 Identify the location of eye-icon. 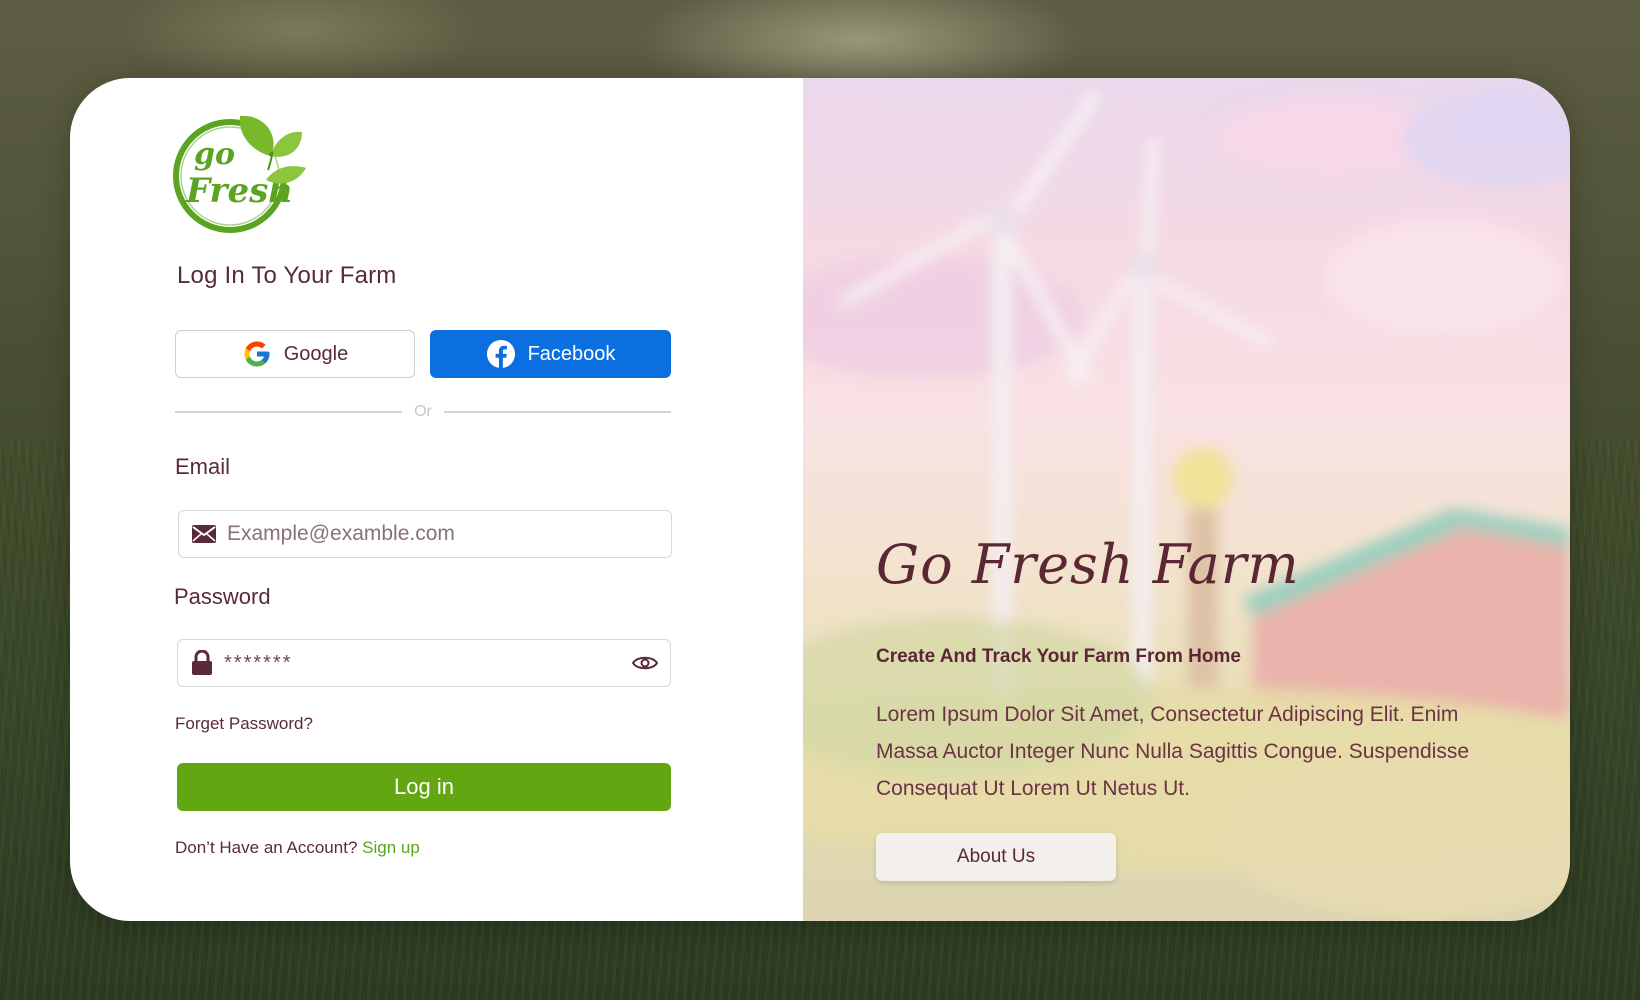
(645, 663).